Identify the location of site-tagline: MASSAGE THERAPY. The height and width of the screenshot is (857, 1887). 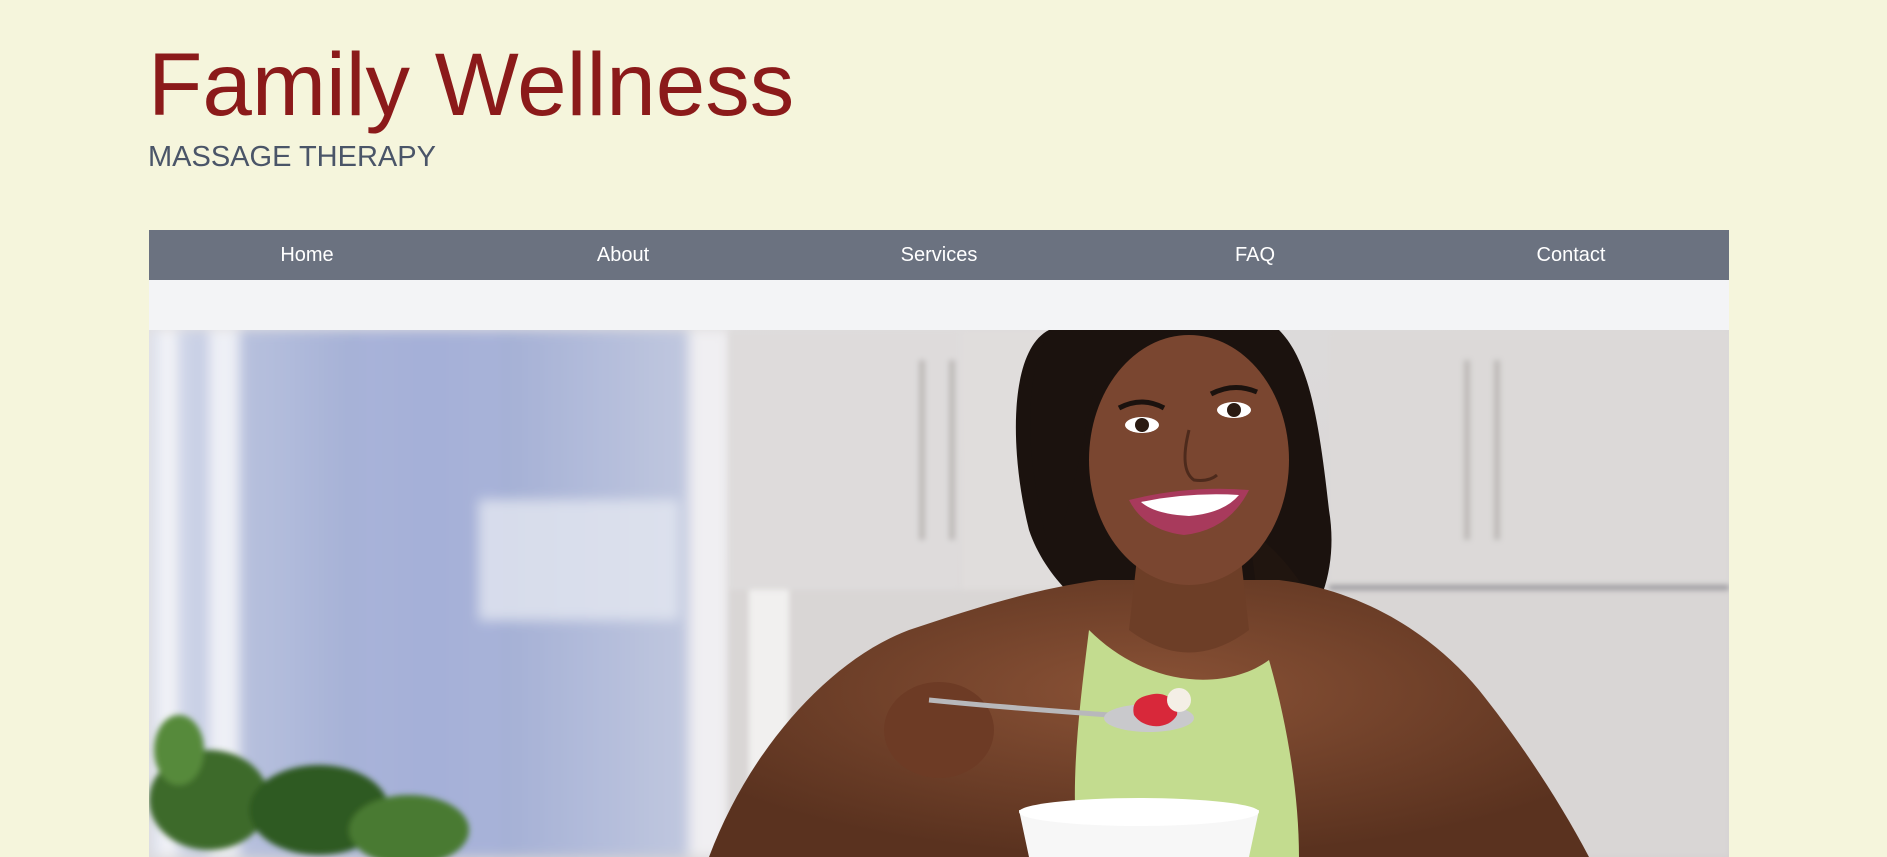
(292, 157).